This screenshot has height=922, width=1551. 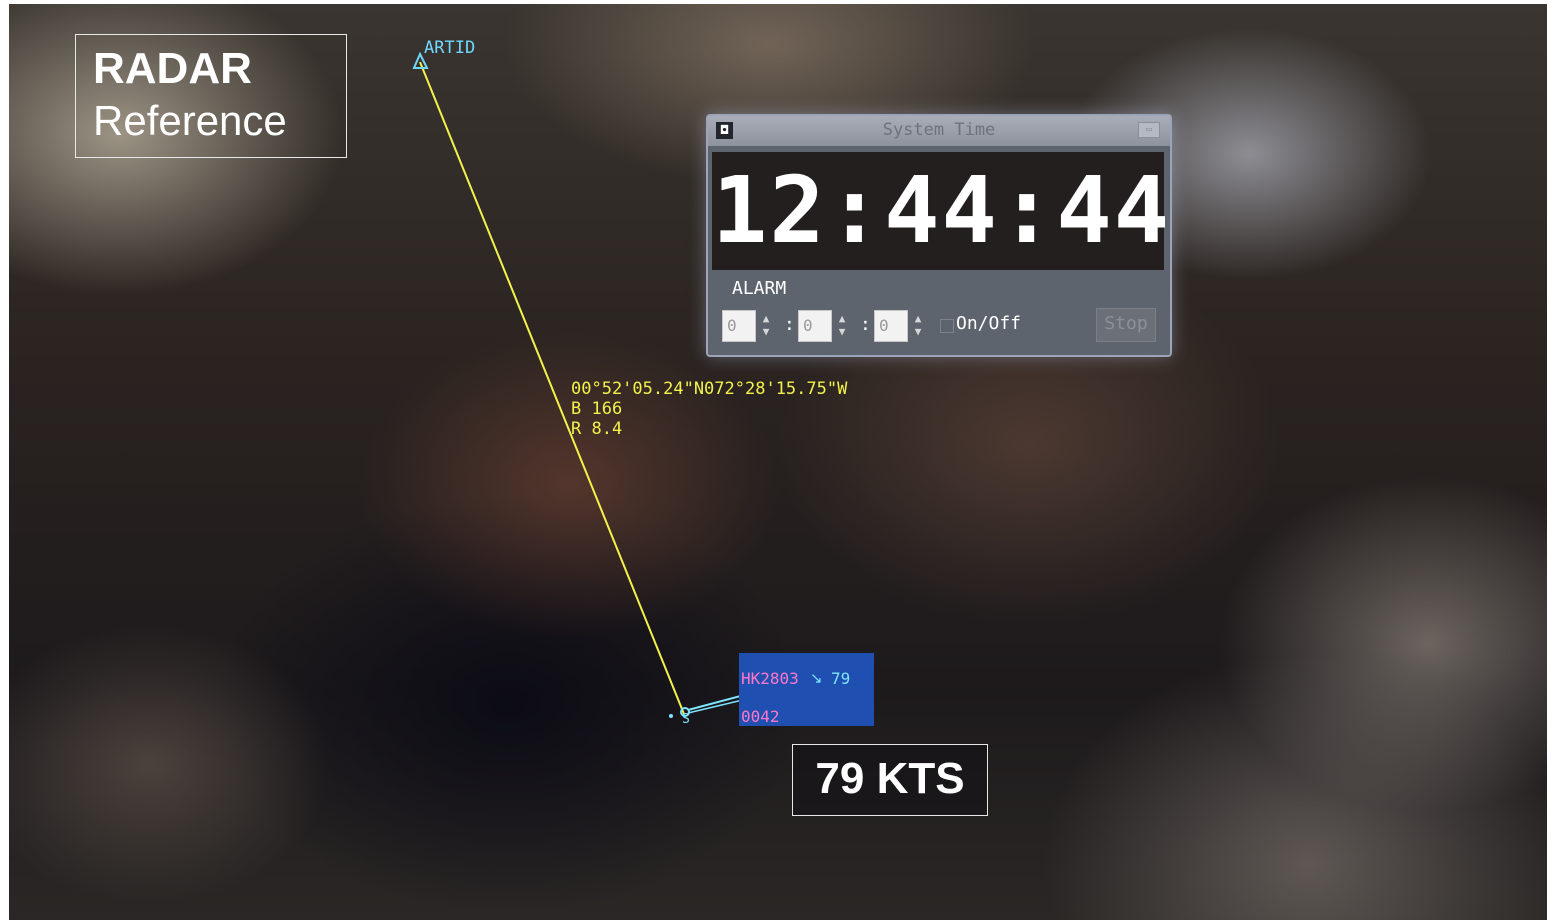 What do you see at coordinates (597, 409) in the screenshot?
I see `cursor-bearing: B 166` at bounding box center [597, 409].